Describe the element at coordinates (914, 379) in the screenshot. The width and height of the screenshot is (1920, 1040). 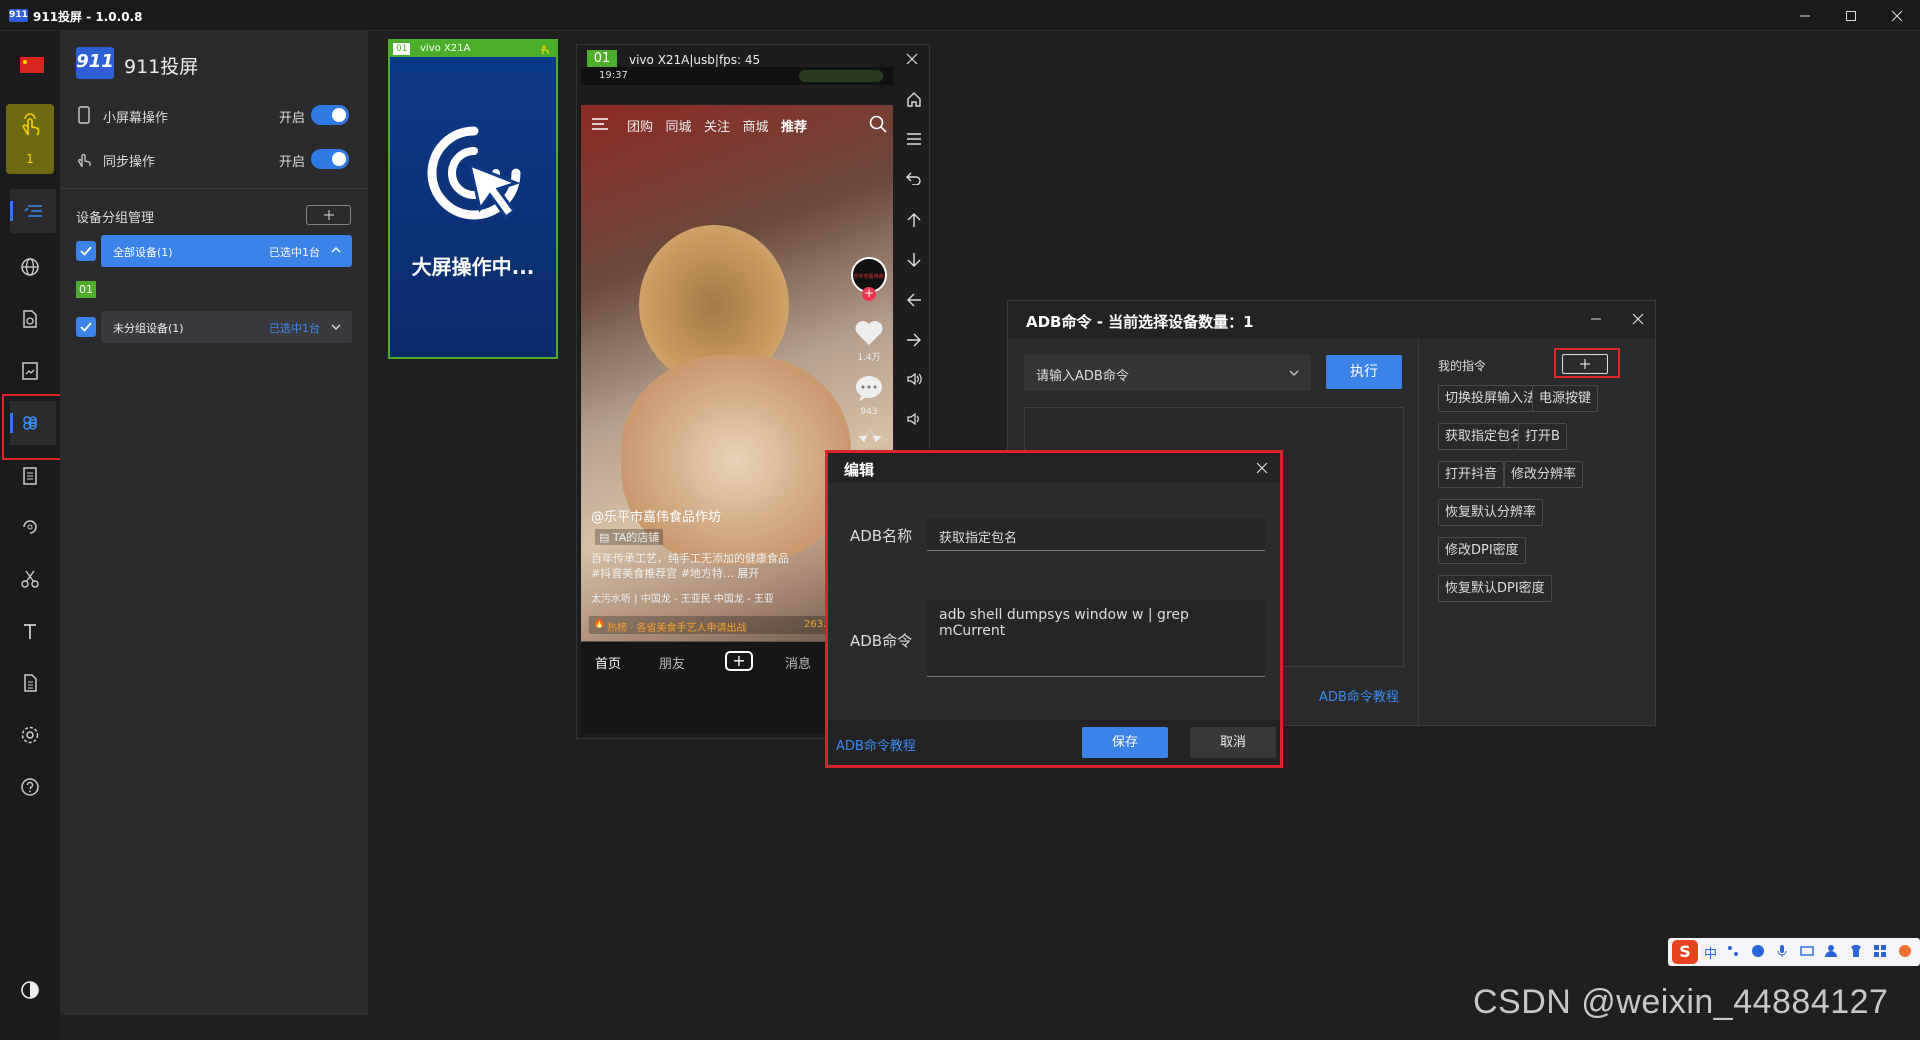
I see `volume-up-icon` at that location.